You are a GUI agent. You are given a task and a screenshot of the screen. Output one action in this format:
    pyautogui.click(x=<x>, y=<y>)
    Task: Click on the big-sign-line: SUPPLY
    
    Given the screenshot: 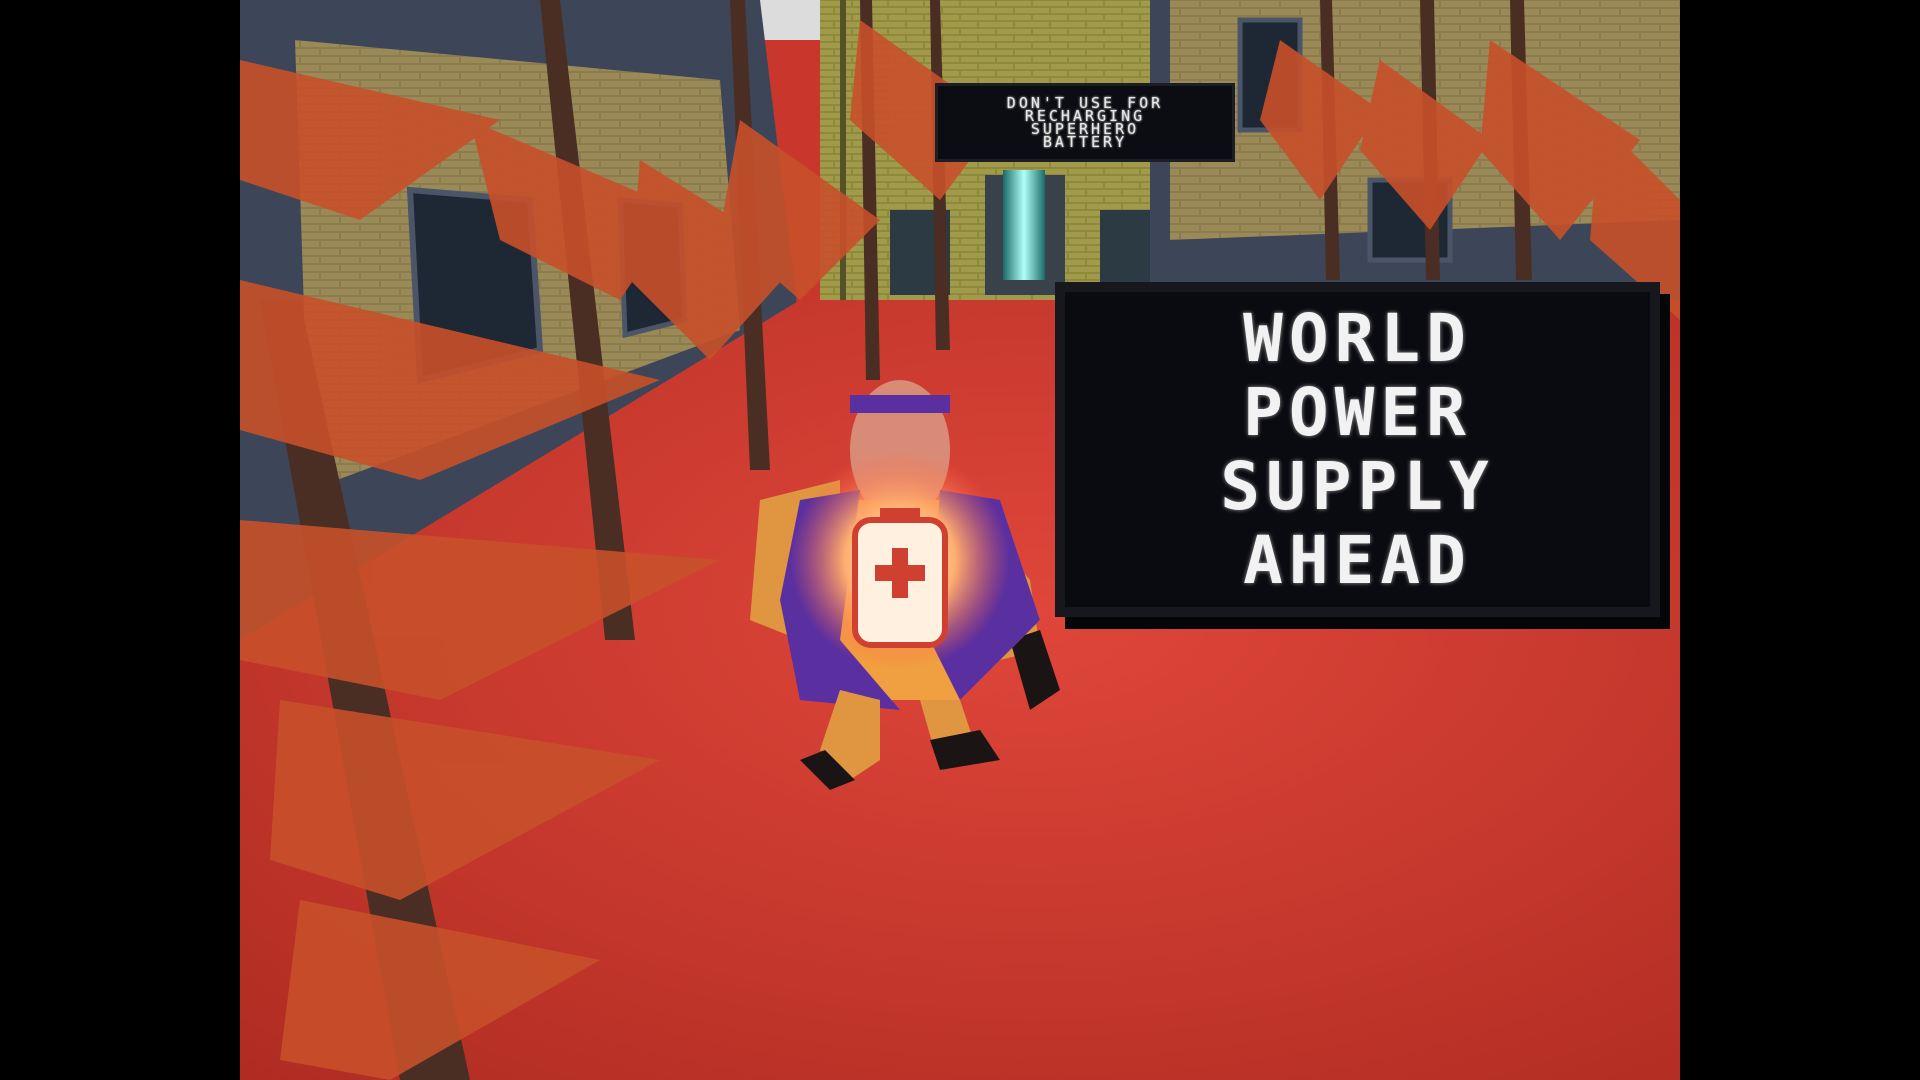 What is the action you would take?
    pyautogui.click(x=1357, y=486)
    